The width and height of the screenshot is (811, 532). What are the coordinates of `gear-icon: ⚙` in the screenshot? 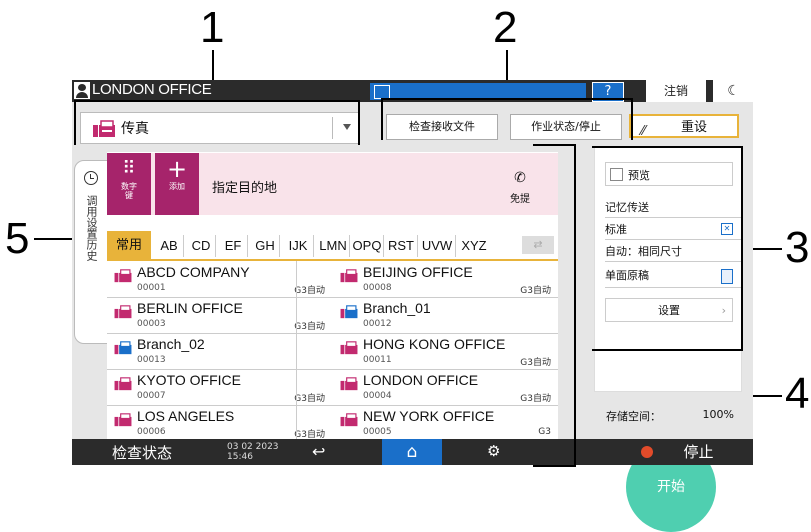 It's located at (493, 451).